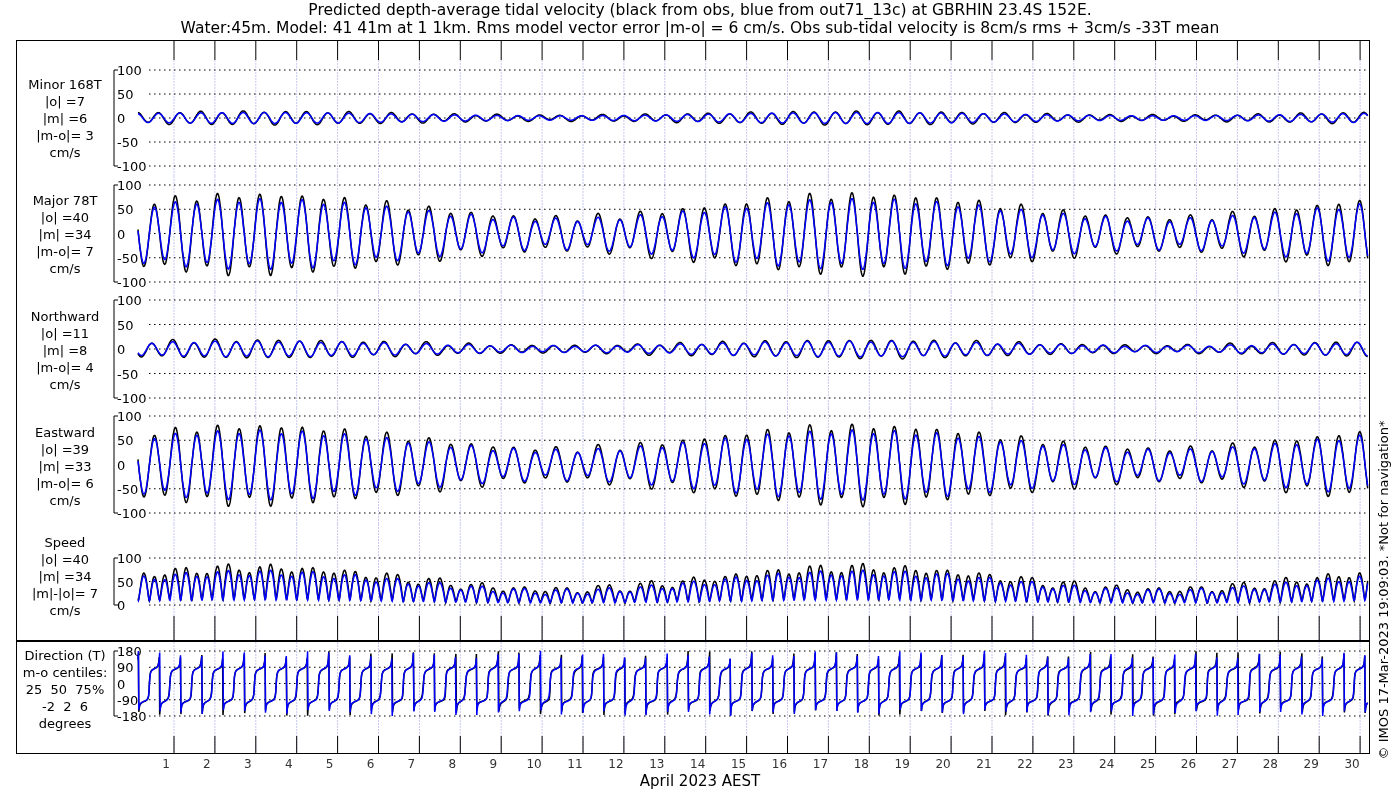  What do you see at coordinates (65, 135) in the screenshot?
I see `panel-label: |m-o|= 3` at bounding box center [65, 135].